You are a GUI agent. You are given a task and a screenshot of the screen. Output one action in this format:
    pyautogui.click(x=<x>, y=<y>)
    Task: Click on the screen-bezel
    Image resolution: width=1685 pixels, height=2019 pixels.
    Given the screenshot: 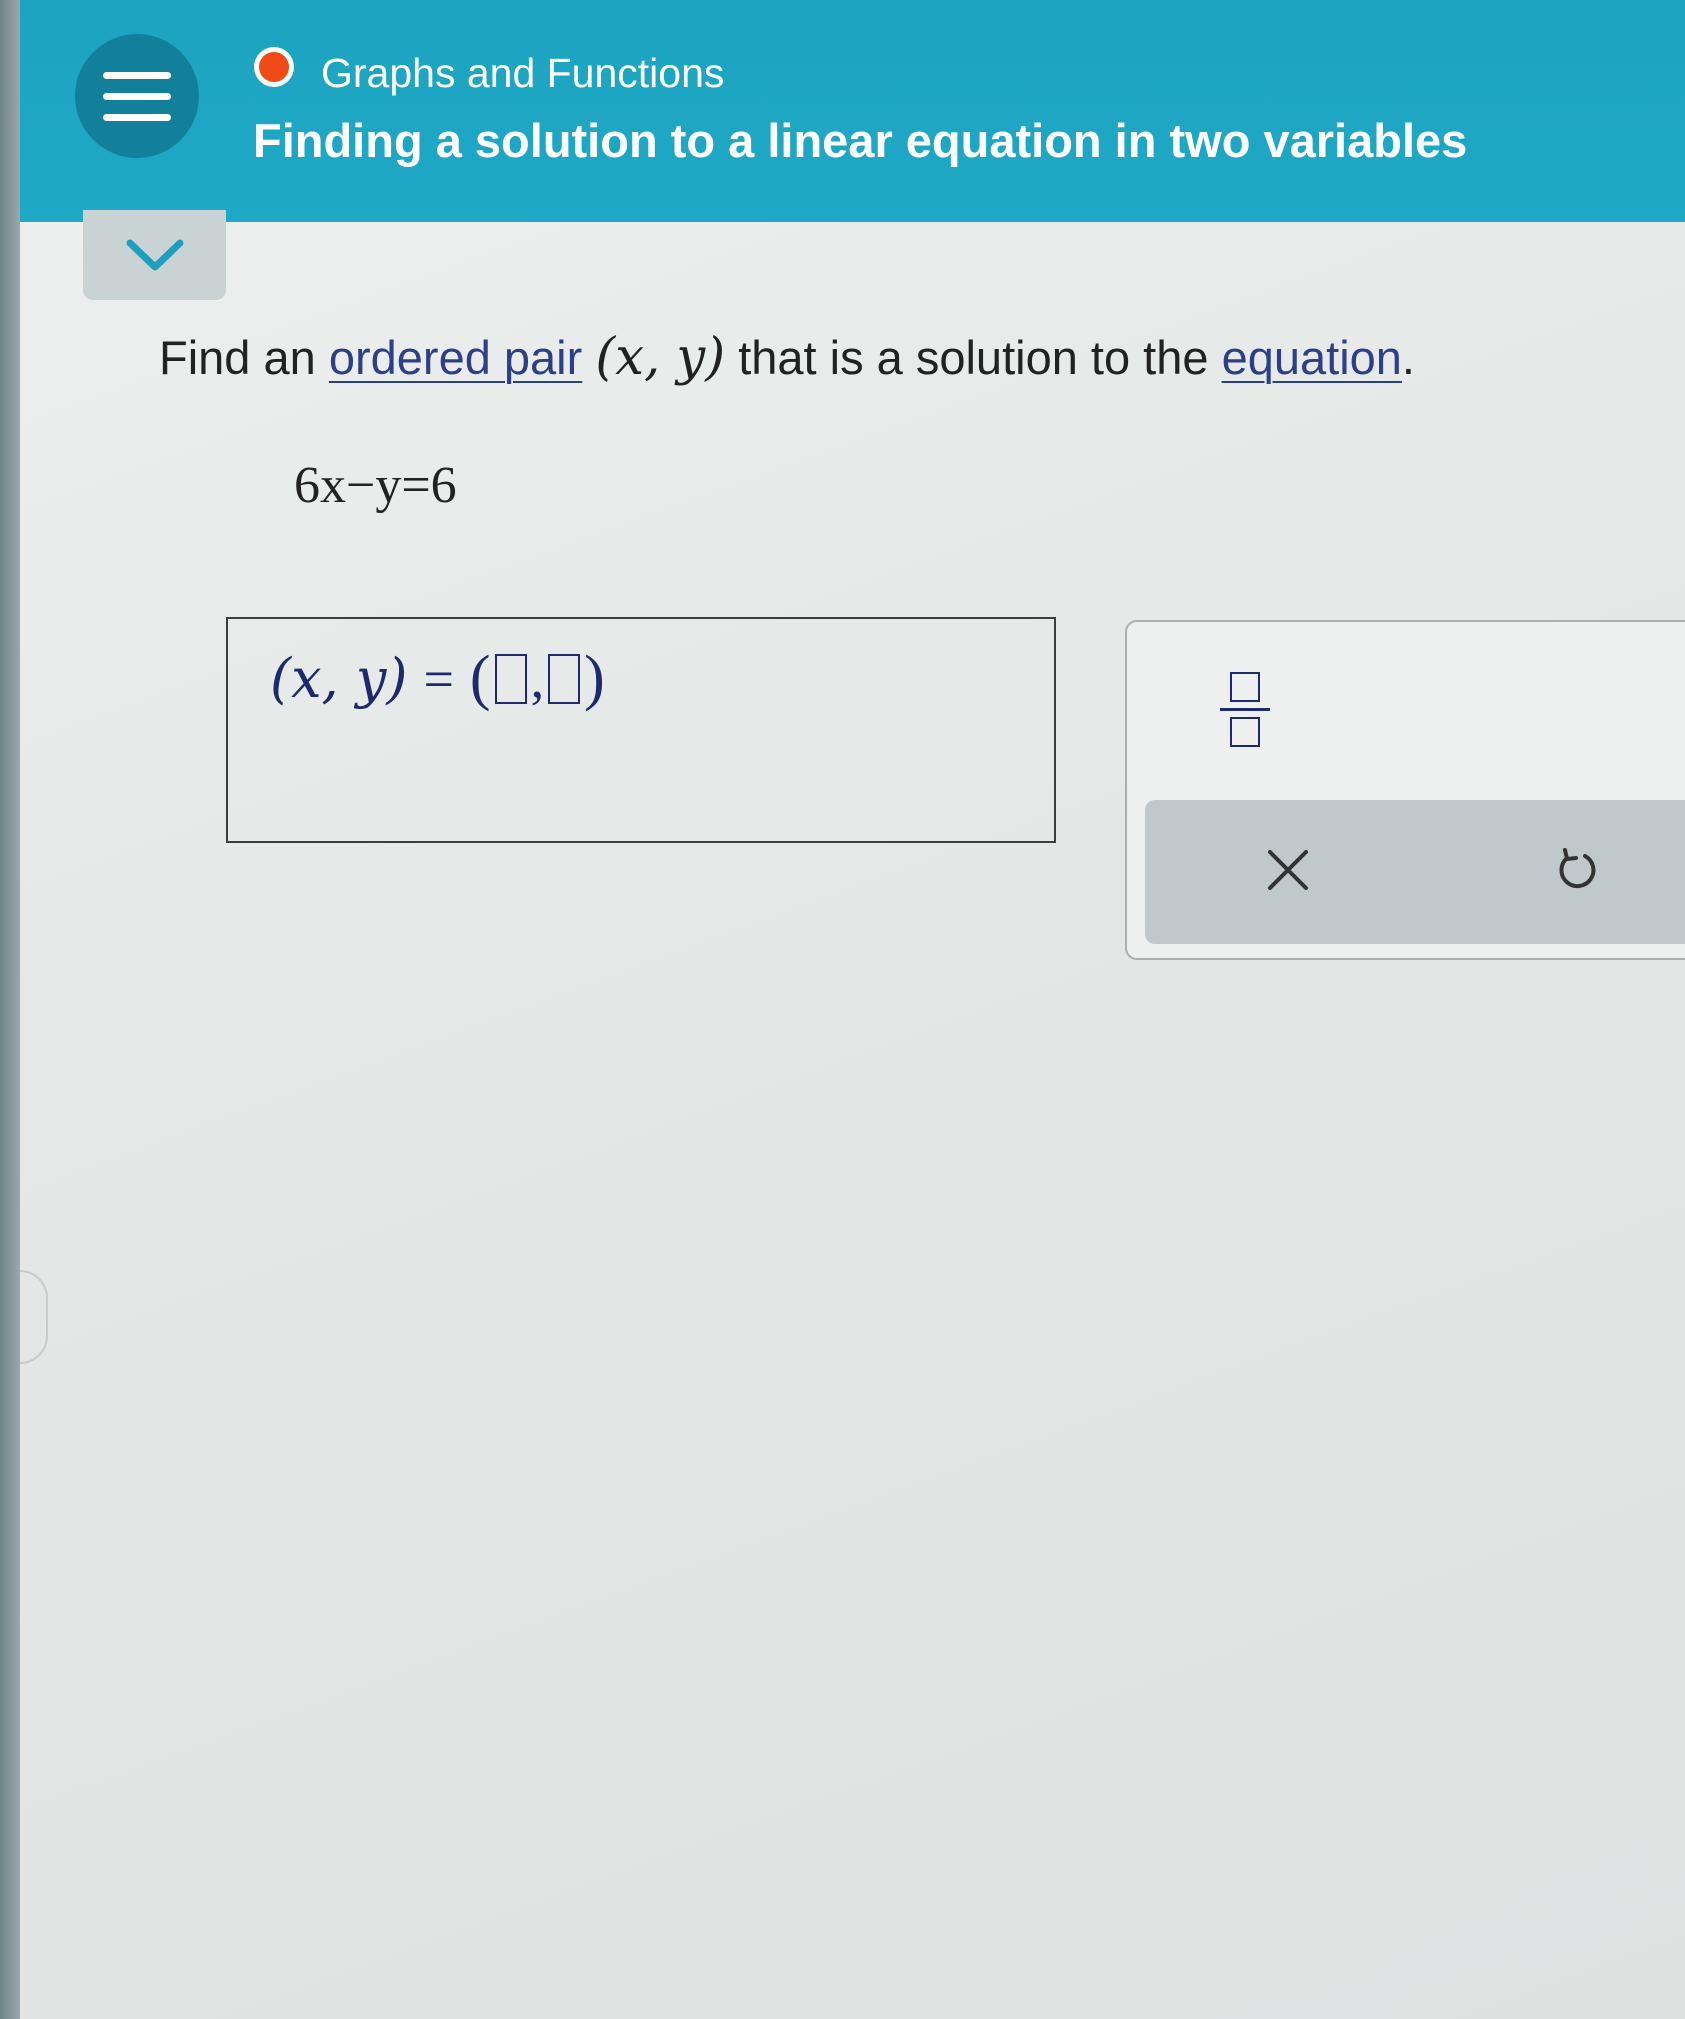 What is the action you would take?
    pyautogui.click(x=10, y=1009)
    